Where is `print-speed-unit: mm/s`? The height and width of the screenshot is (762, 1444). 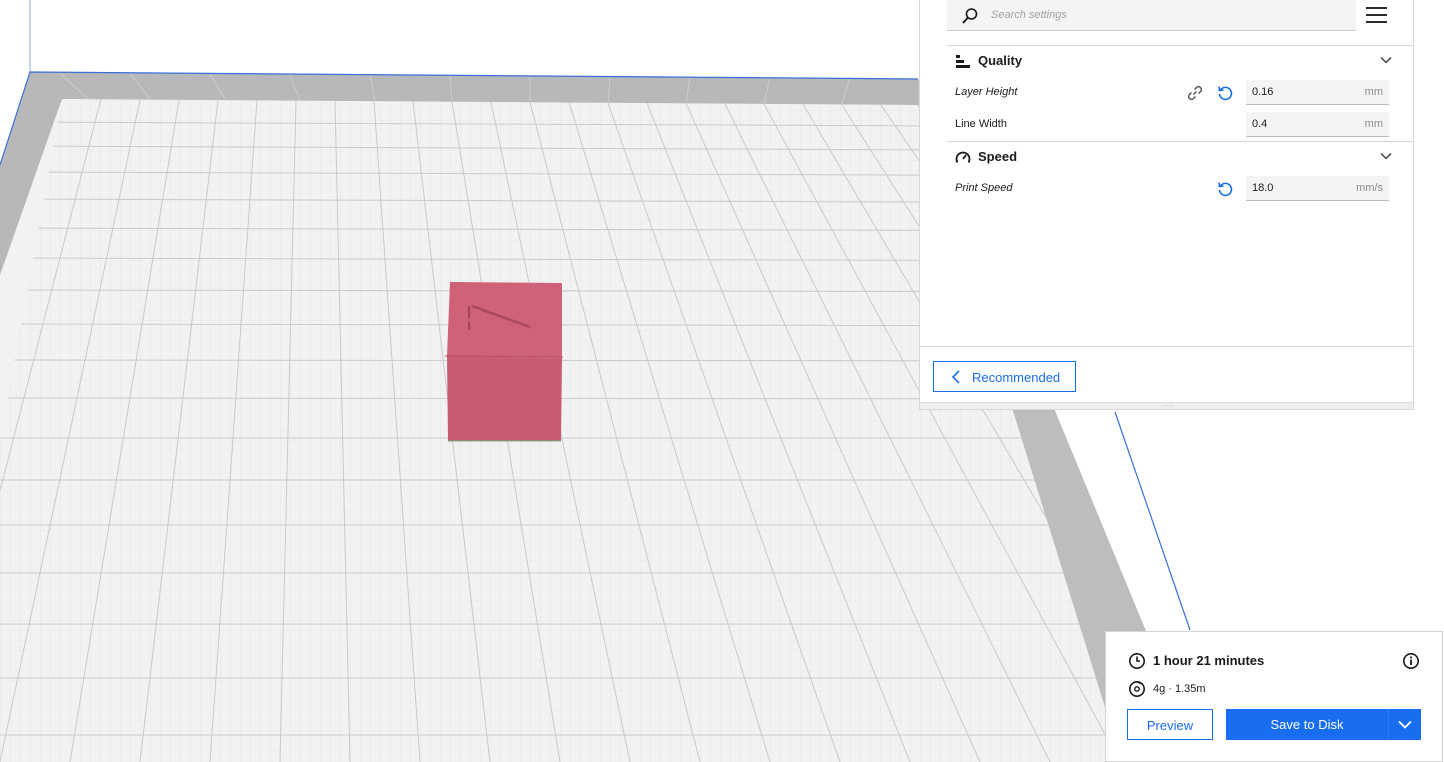
print-speed-unit: mm/s is located at coordinates (1369, 188).